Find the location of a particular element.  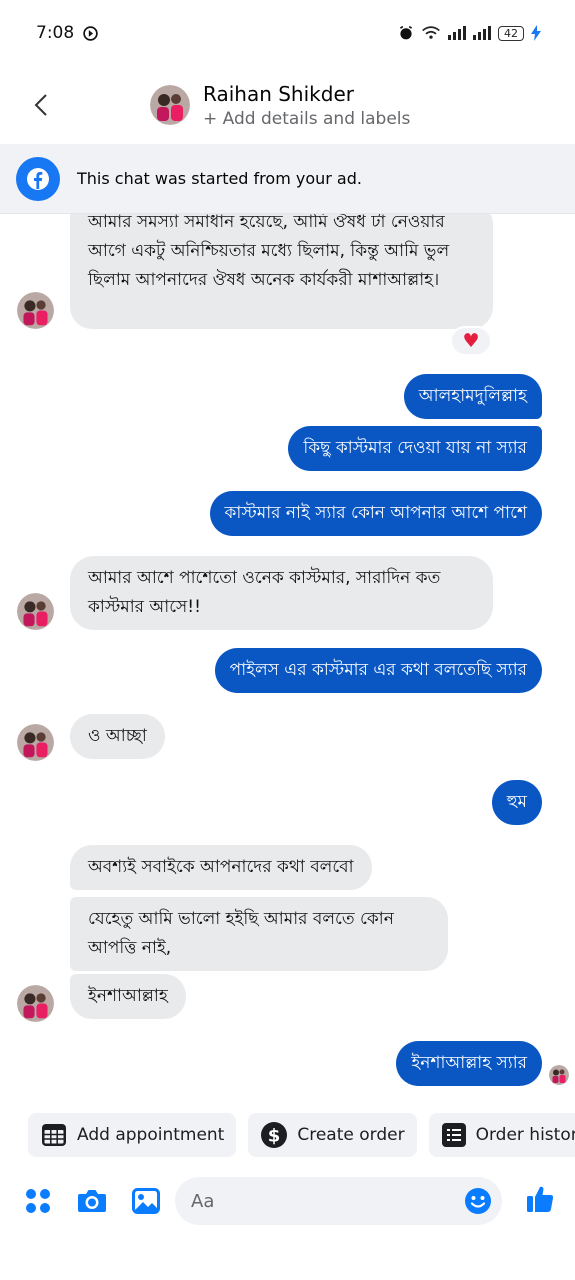

order-history-button: Order history is located at coordinates (501, 1135).